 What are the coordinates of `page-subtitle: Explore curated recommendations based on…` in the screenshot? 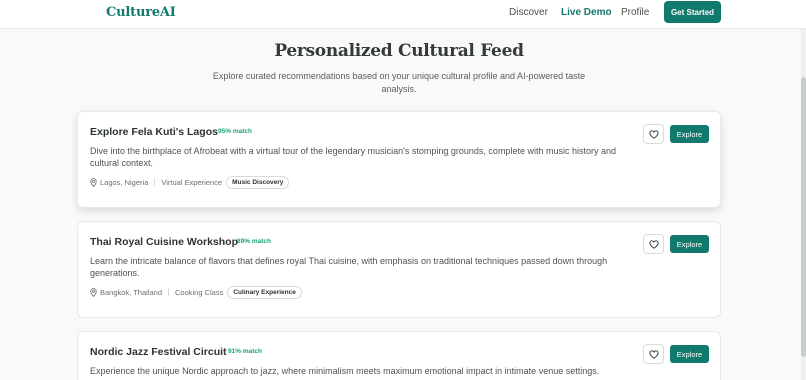 It's located at (399, 82).